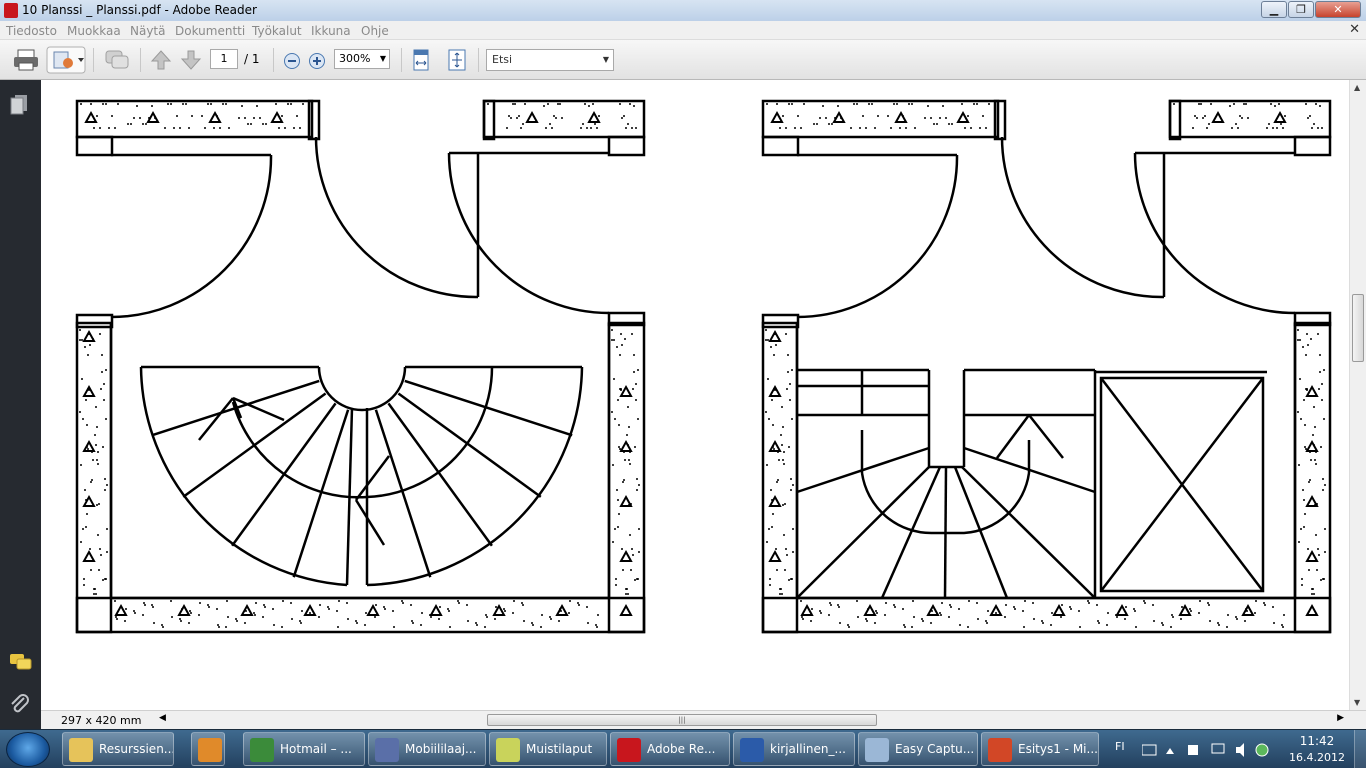 The height and width of the screenshot is (769, 1366). I want to click on fit-page-icon, so click(457, 60).